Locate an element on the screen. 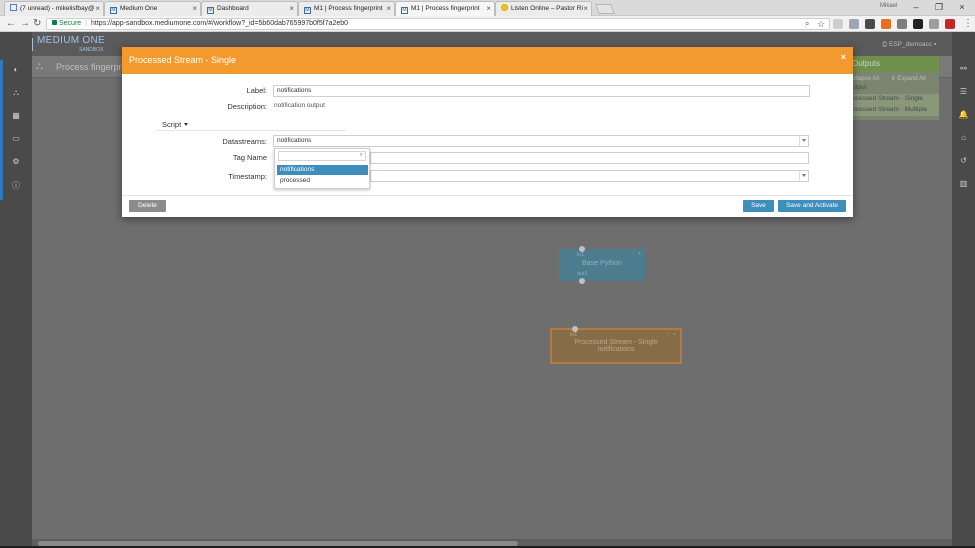  label-field-label: Label: is located at coordinates (256, 90).